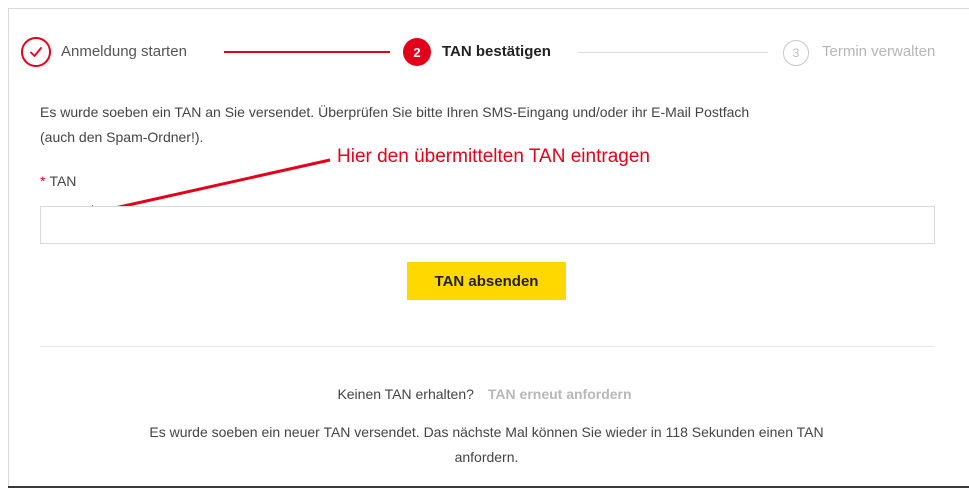  Describe the element at coordinates (487, 346) in the screenshot. I see `divider` at that location.